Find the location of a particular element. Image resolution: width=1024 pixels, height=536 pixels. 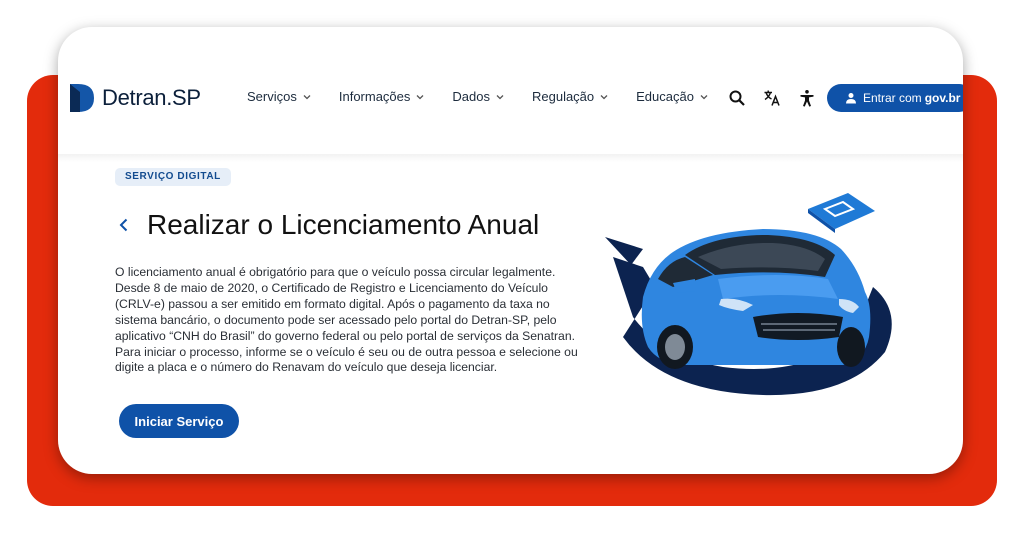

nav-label: Educação is located at coordinates (665, 96).